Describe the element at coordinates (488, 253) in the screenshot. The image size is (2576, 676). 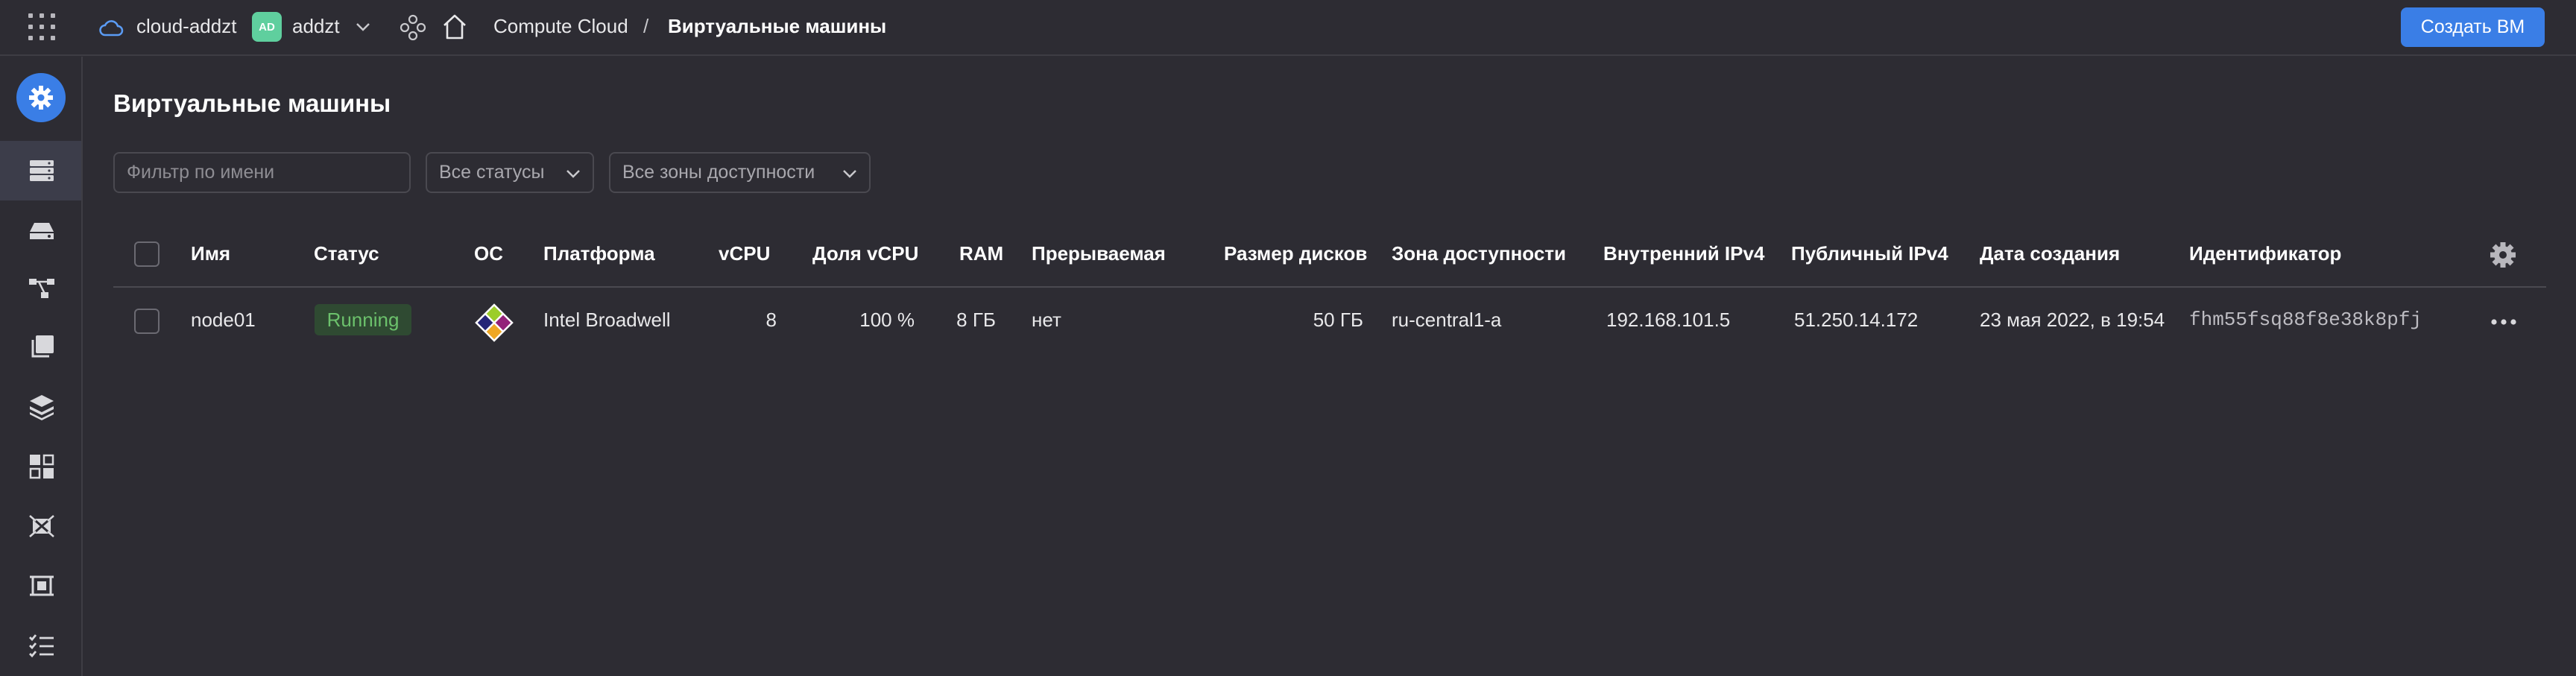
I see `column-header-os: ОС` at that location.